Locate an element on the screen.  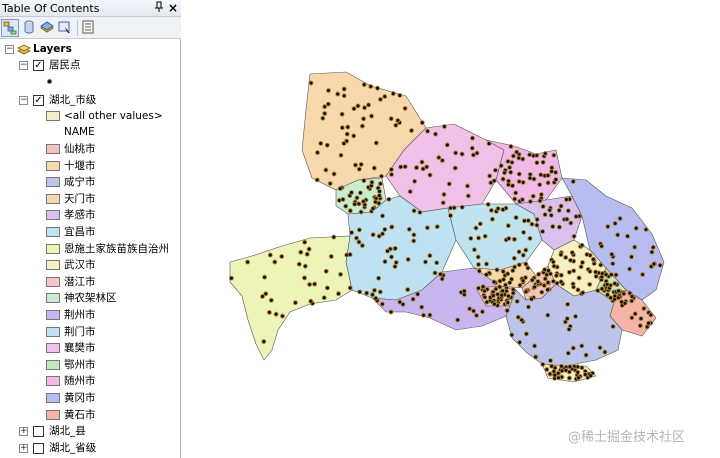
legend-class-row: 宜昌市 is located at coordinates (90, 232).